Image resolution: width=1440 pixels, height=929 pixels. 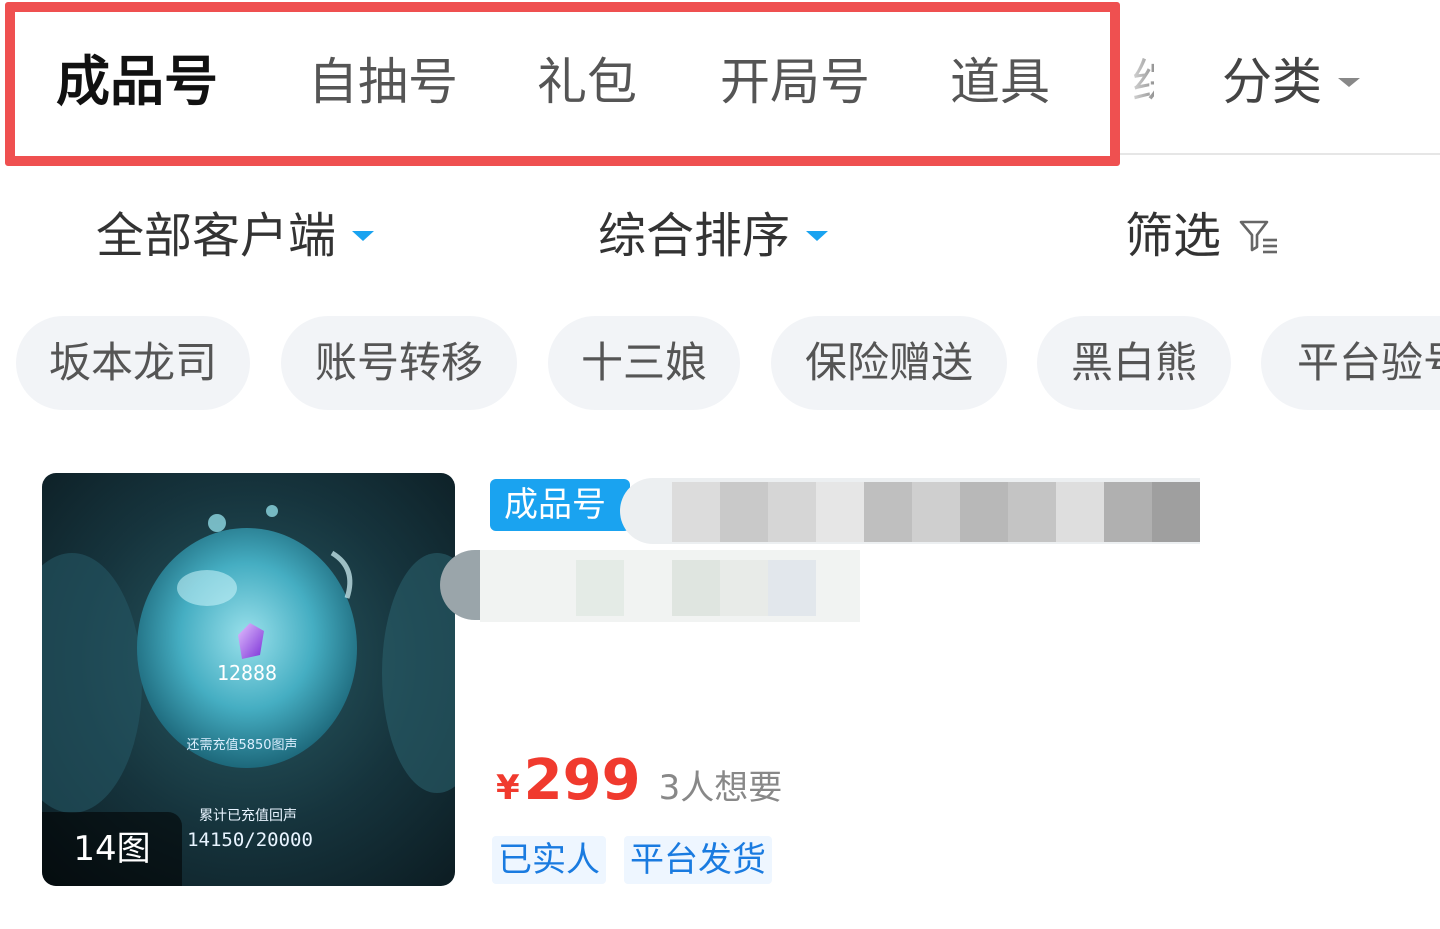 I want to click on chevron-down-icon, so click(x=1349, y=82).